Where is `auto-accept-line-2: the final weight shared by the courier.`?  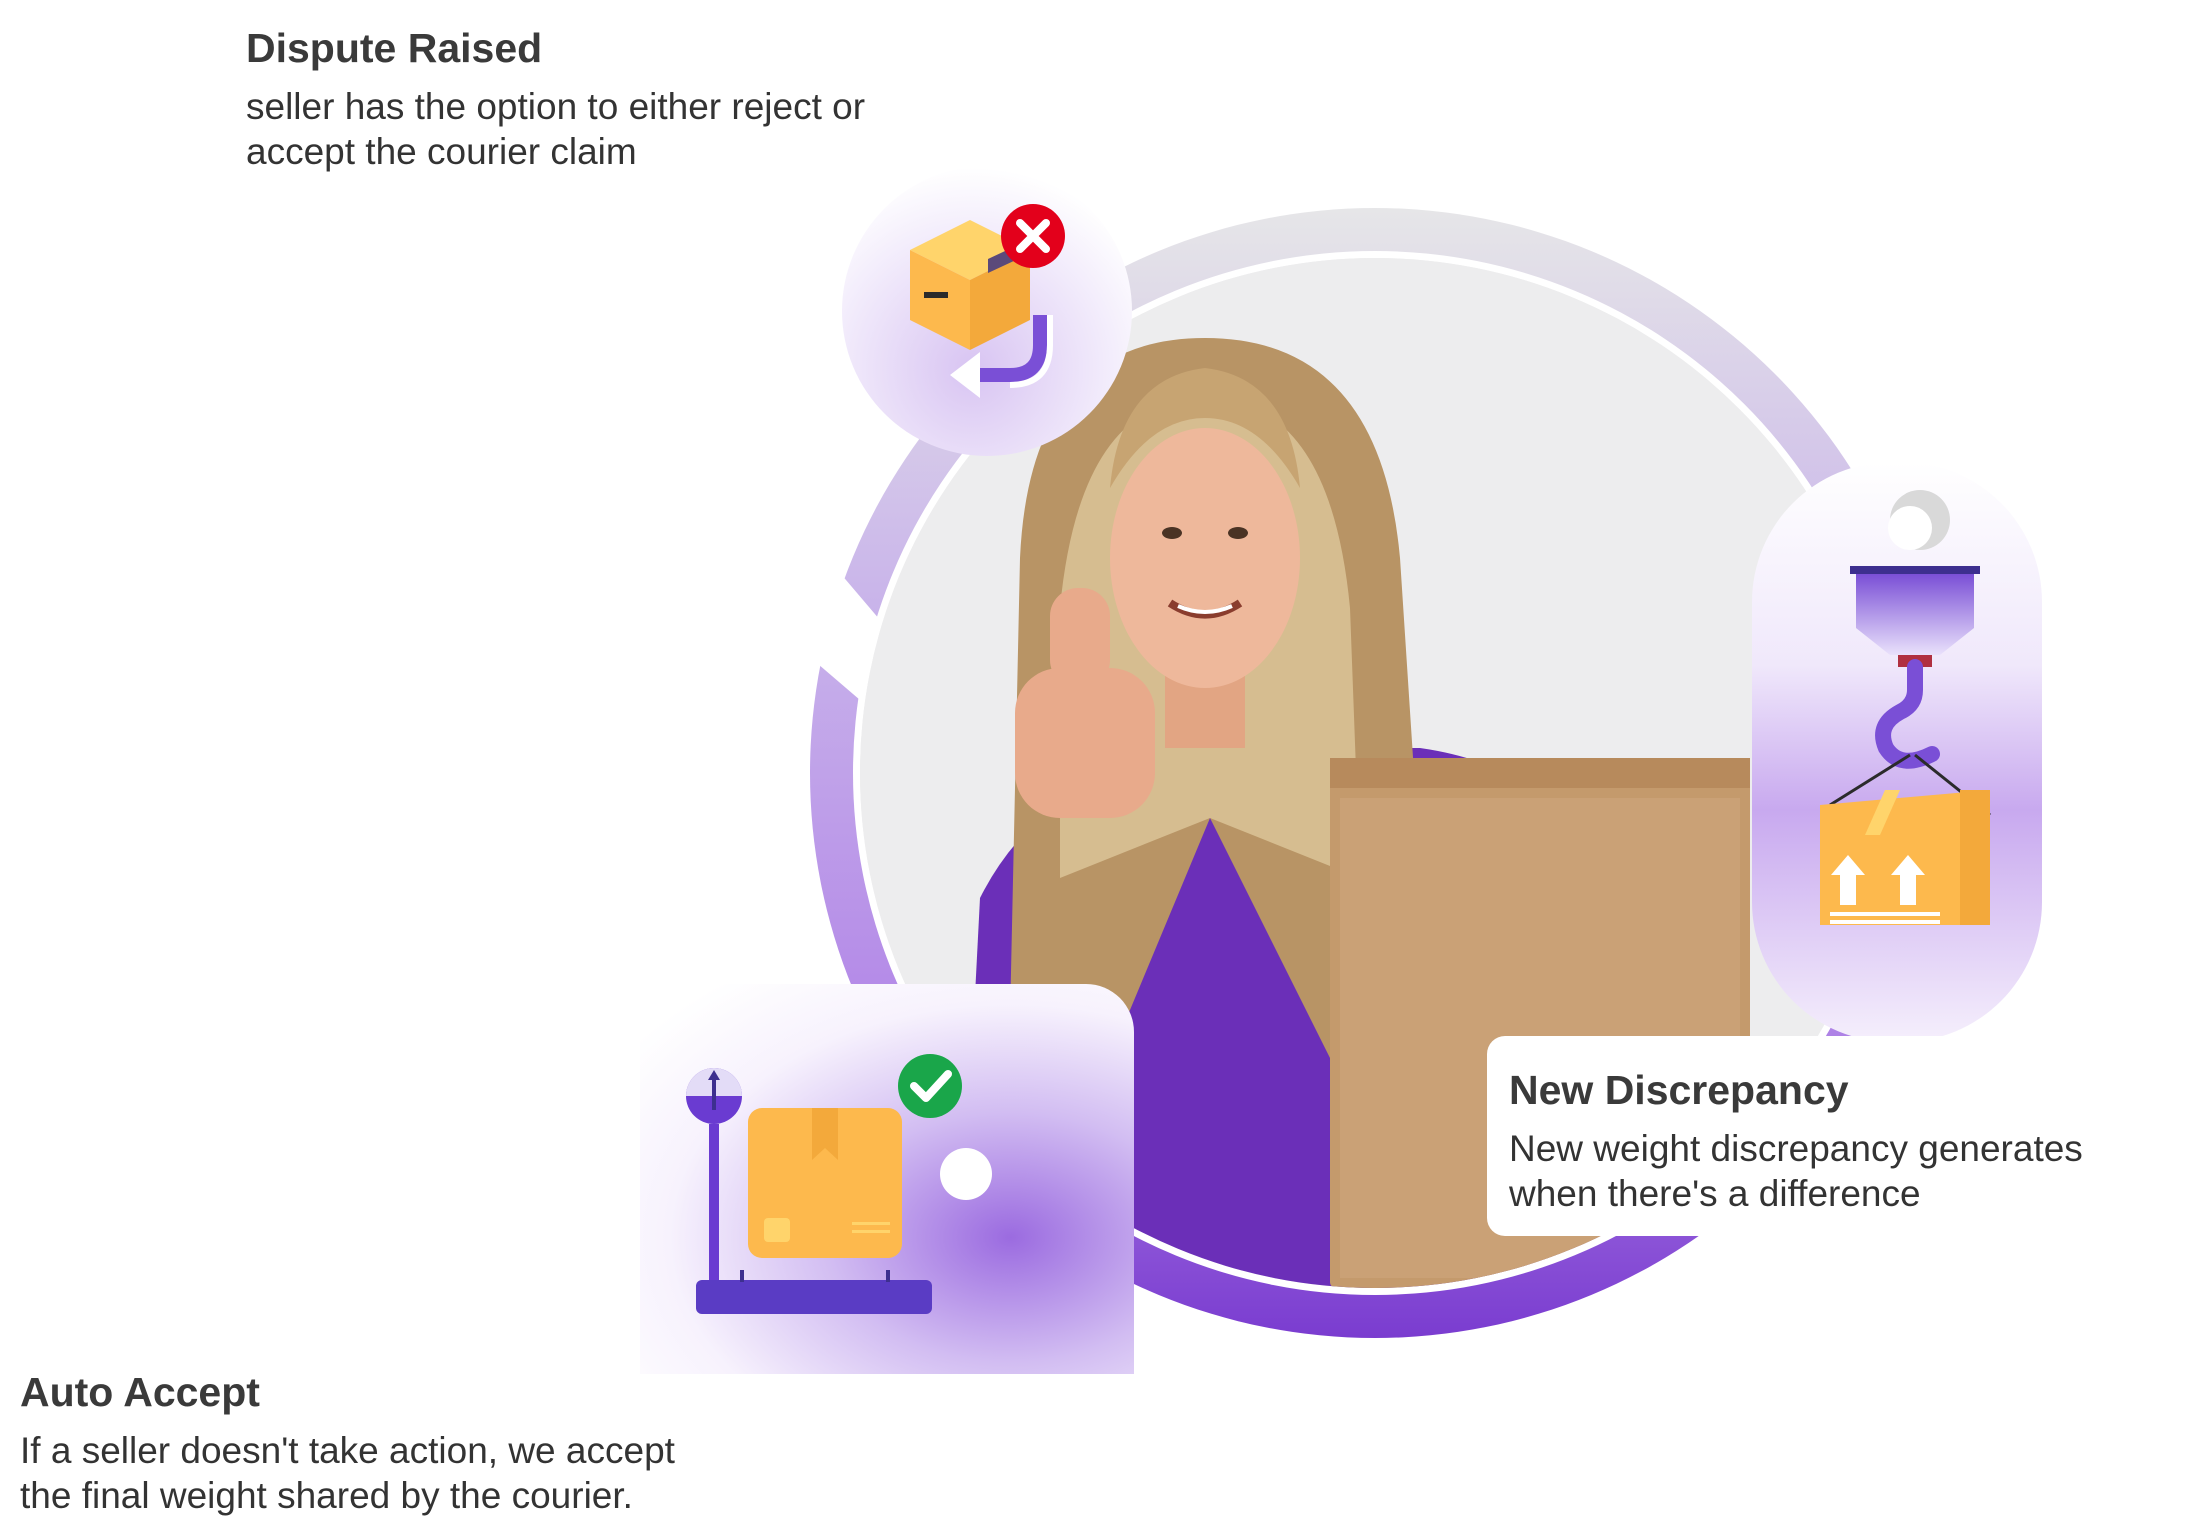 auto-accept-line-2: the final weight shared by the courier. is located at coordinates (326, 1495).